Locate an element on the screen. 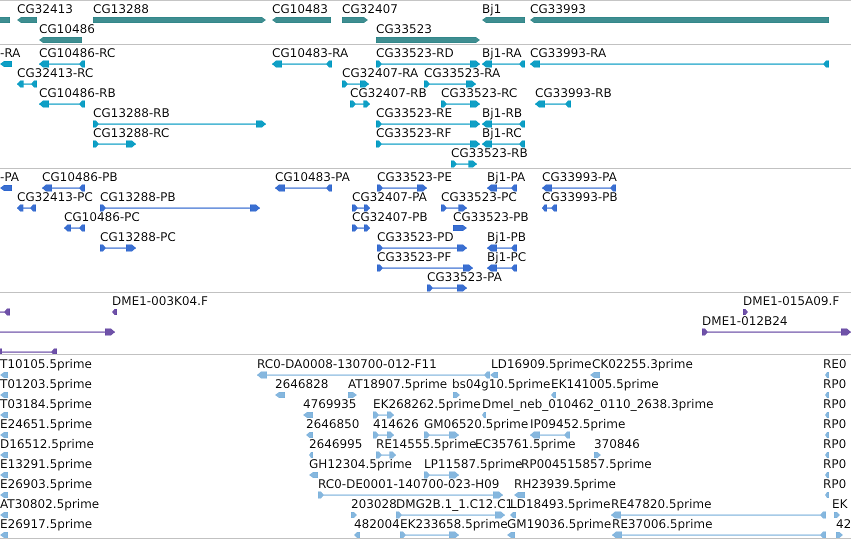  protein-label: Bj1-PB is located at coordinates (506, 237).